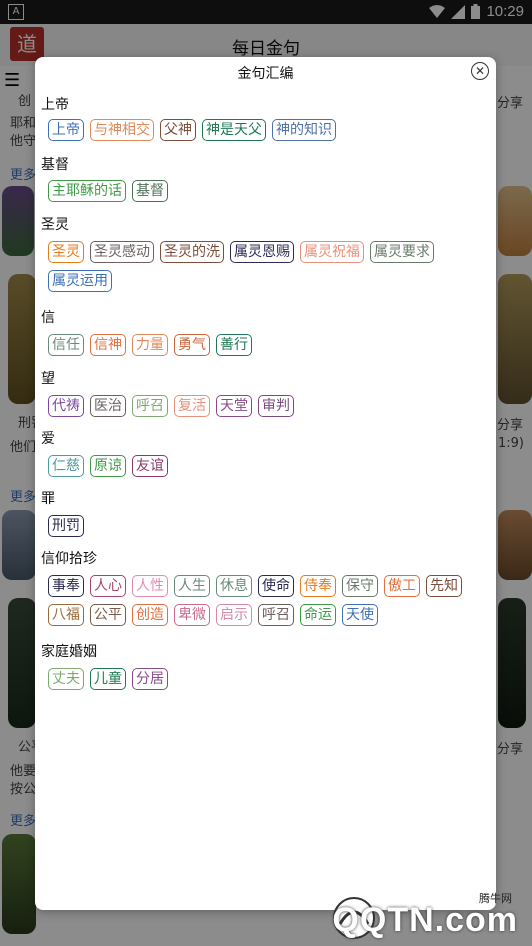 This screenshot has height=946, width=532. I want to click on tag-group: 事奉 人心 人性 人生 休息 使命 侍奉 保守 傲工 先知八福 公平 创造 卑微 启示 呼召 命运 天使, so click(268, 600).